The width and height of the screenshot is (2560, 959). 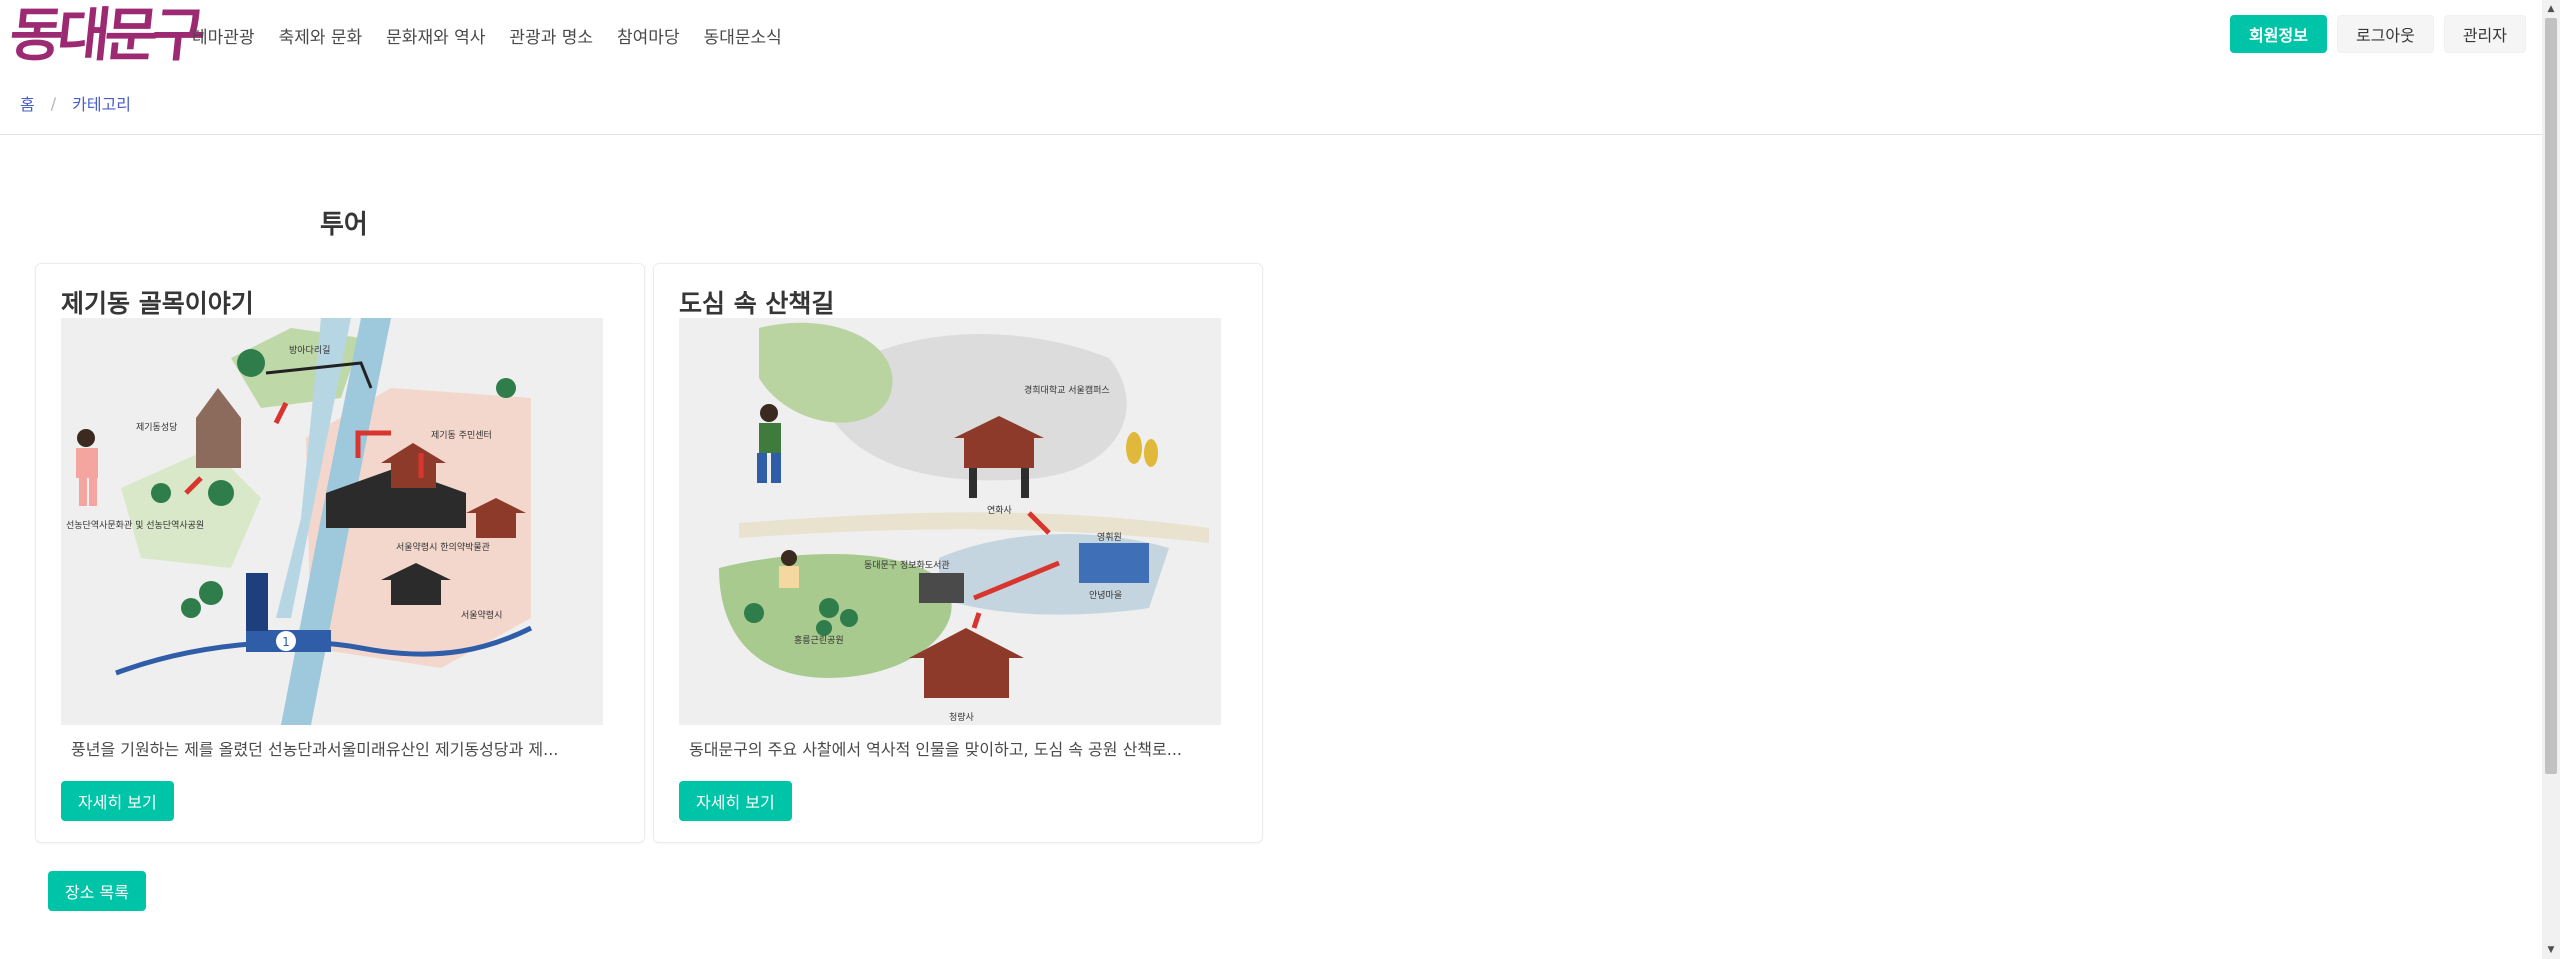 I want to click on auth-buttons: 회원정보 로그아웃 관리자, so click(x=2378, y=34).